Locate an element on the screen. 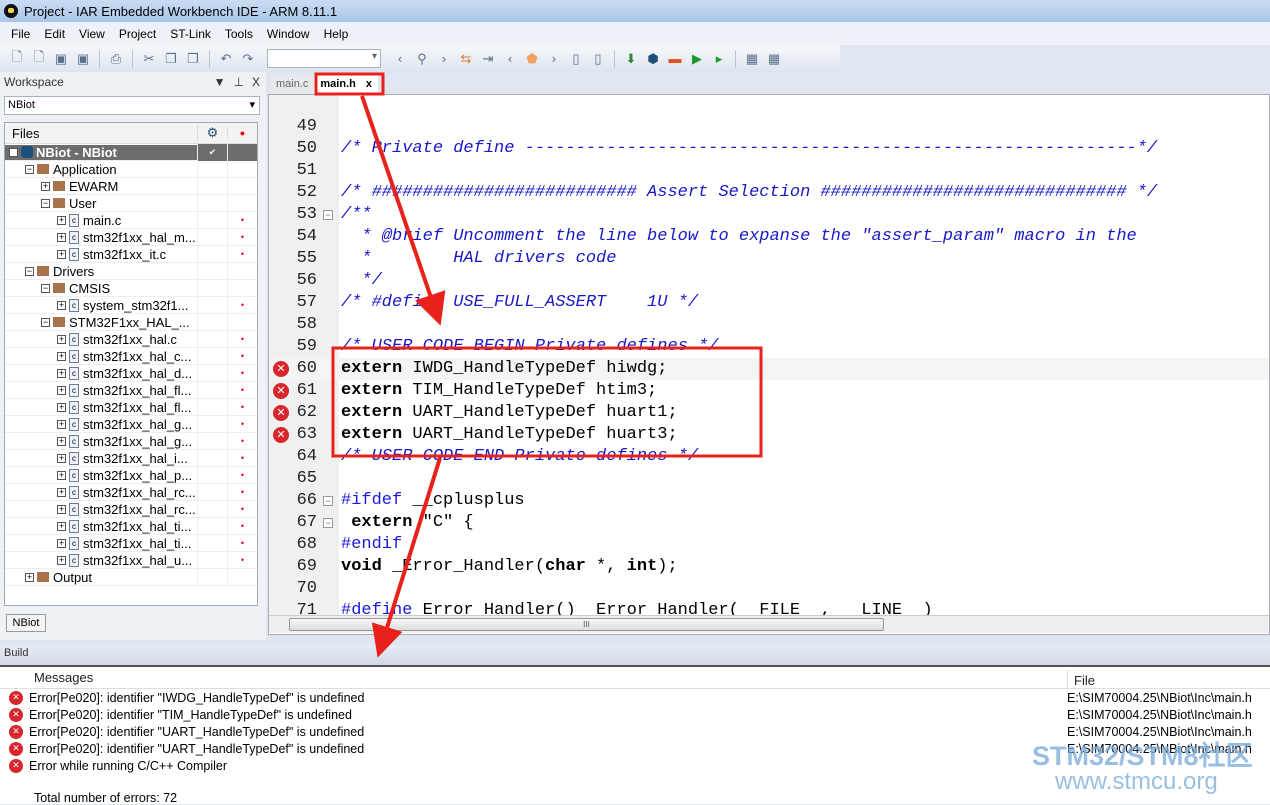 This screenshot has height=805, width=1270. tab-main-c: main.c is located at coordinates (292, 84).